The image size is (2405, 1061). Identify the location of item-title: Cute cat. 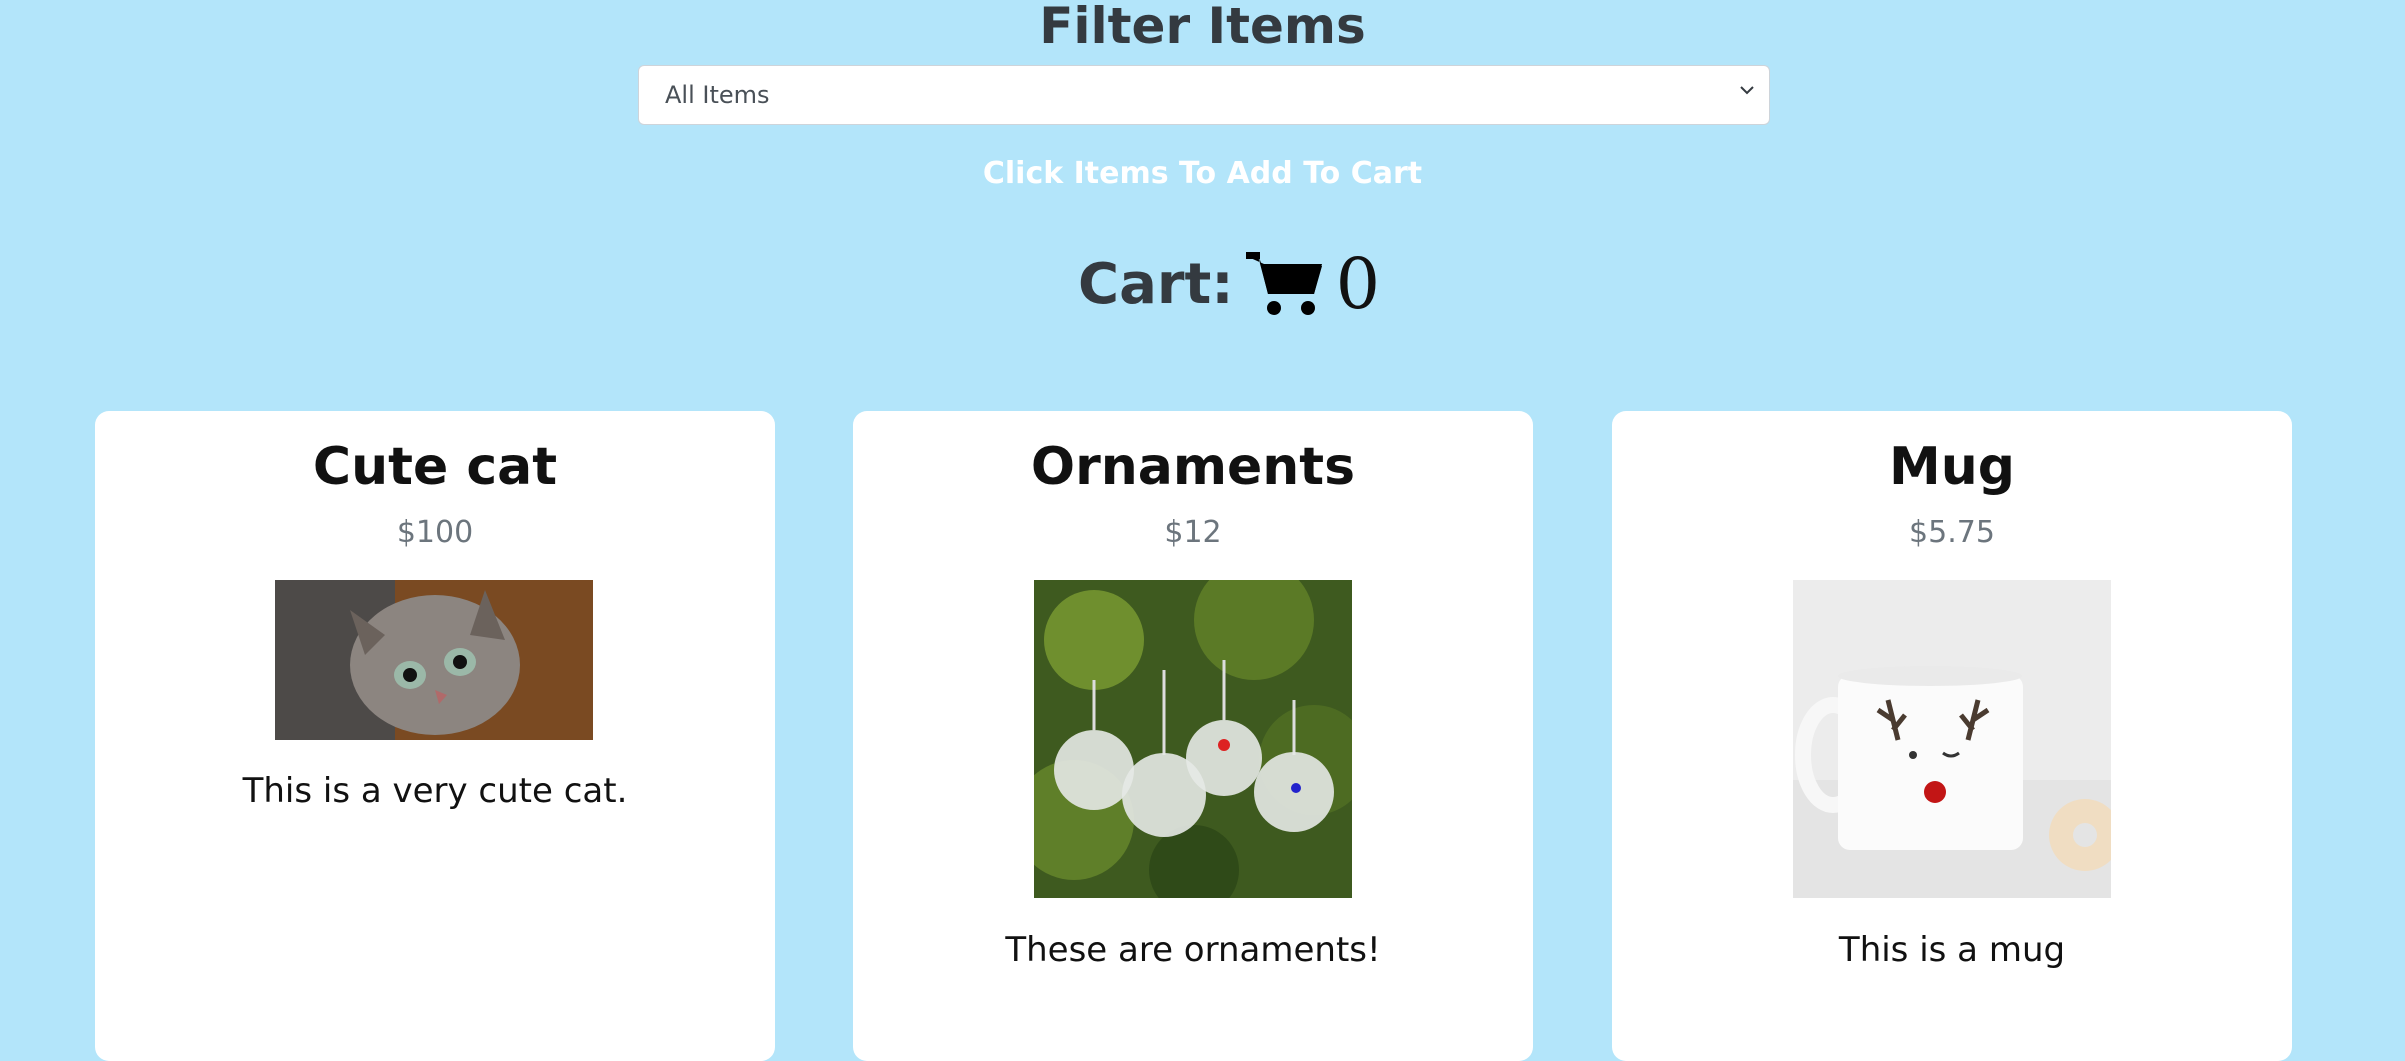
(435, 467).